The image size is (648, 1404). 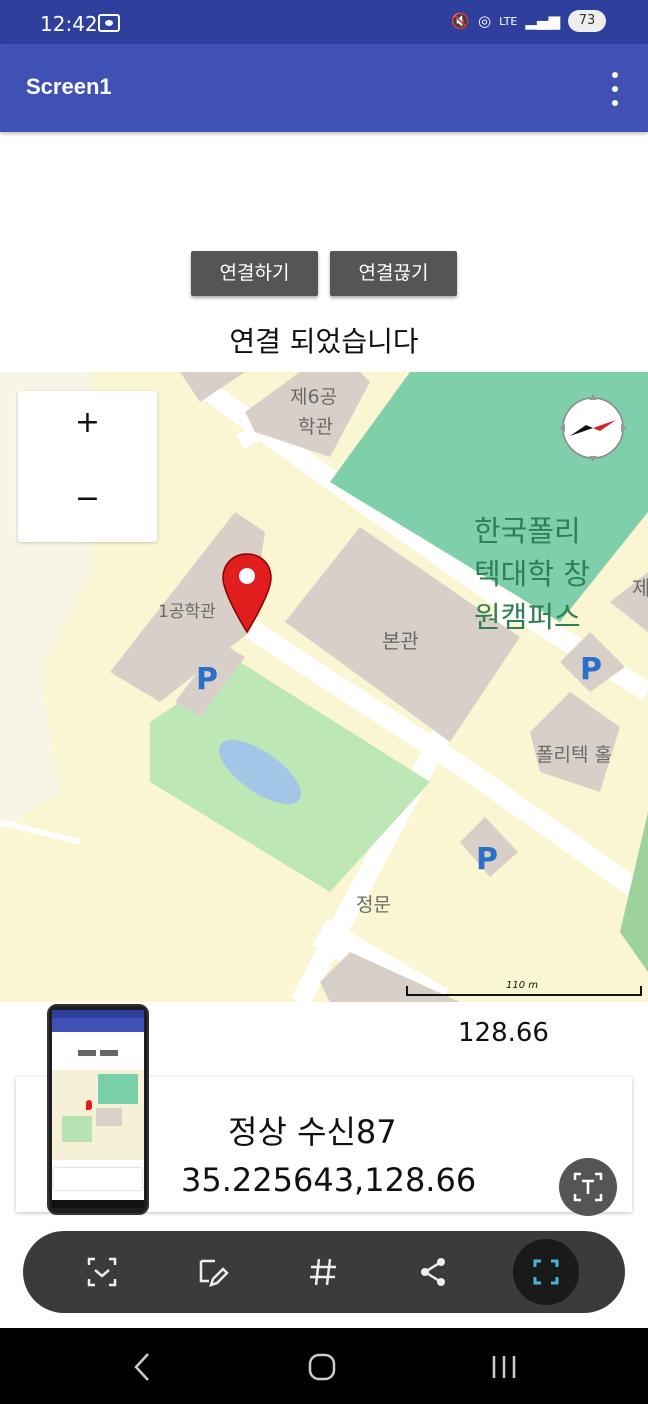 I want to click on hotspot-icon: ◎, so click(x=485, y=21).